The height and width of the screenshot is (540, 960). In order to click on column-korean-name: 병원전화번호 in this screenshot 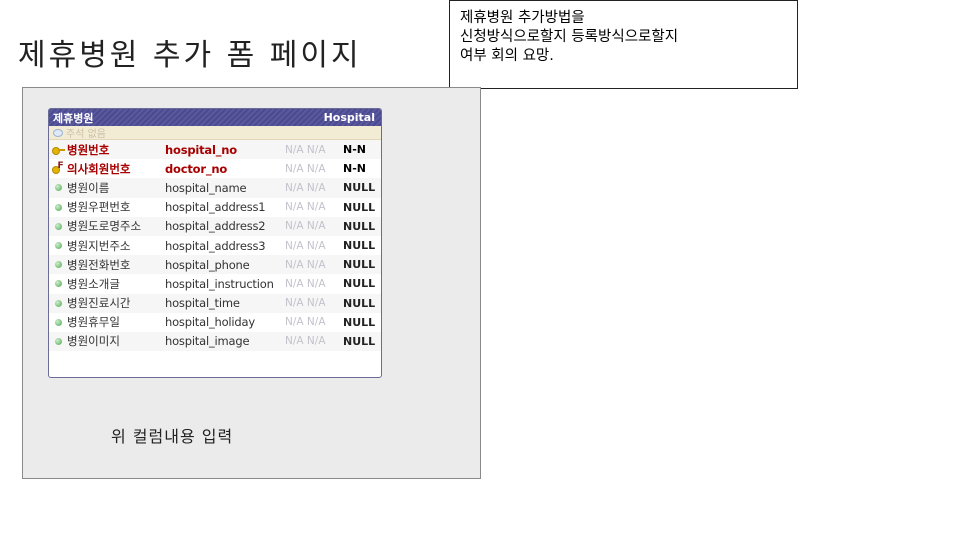, I will do `click(99, 264)`.